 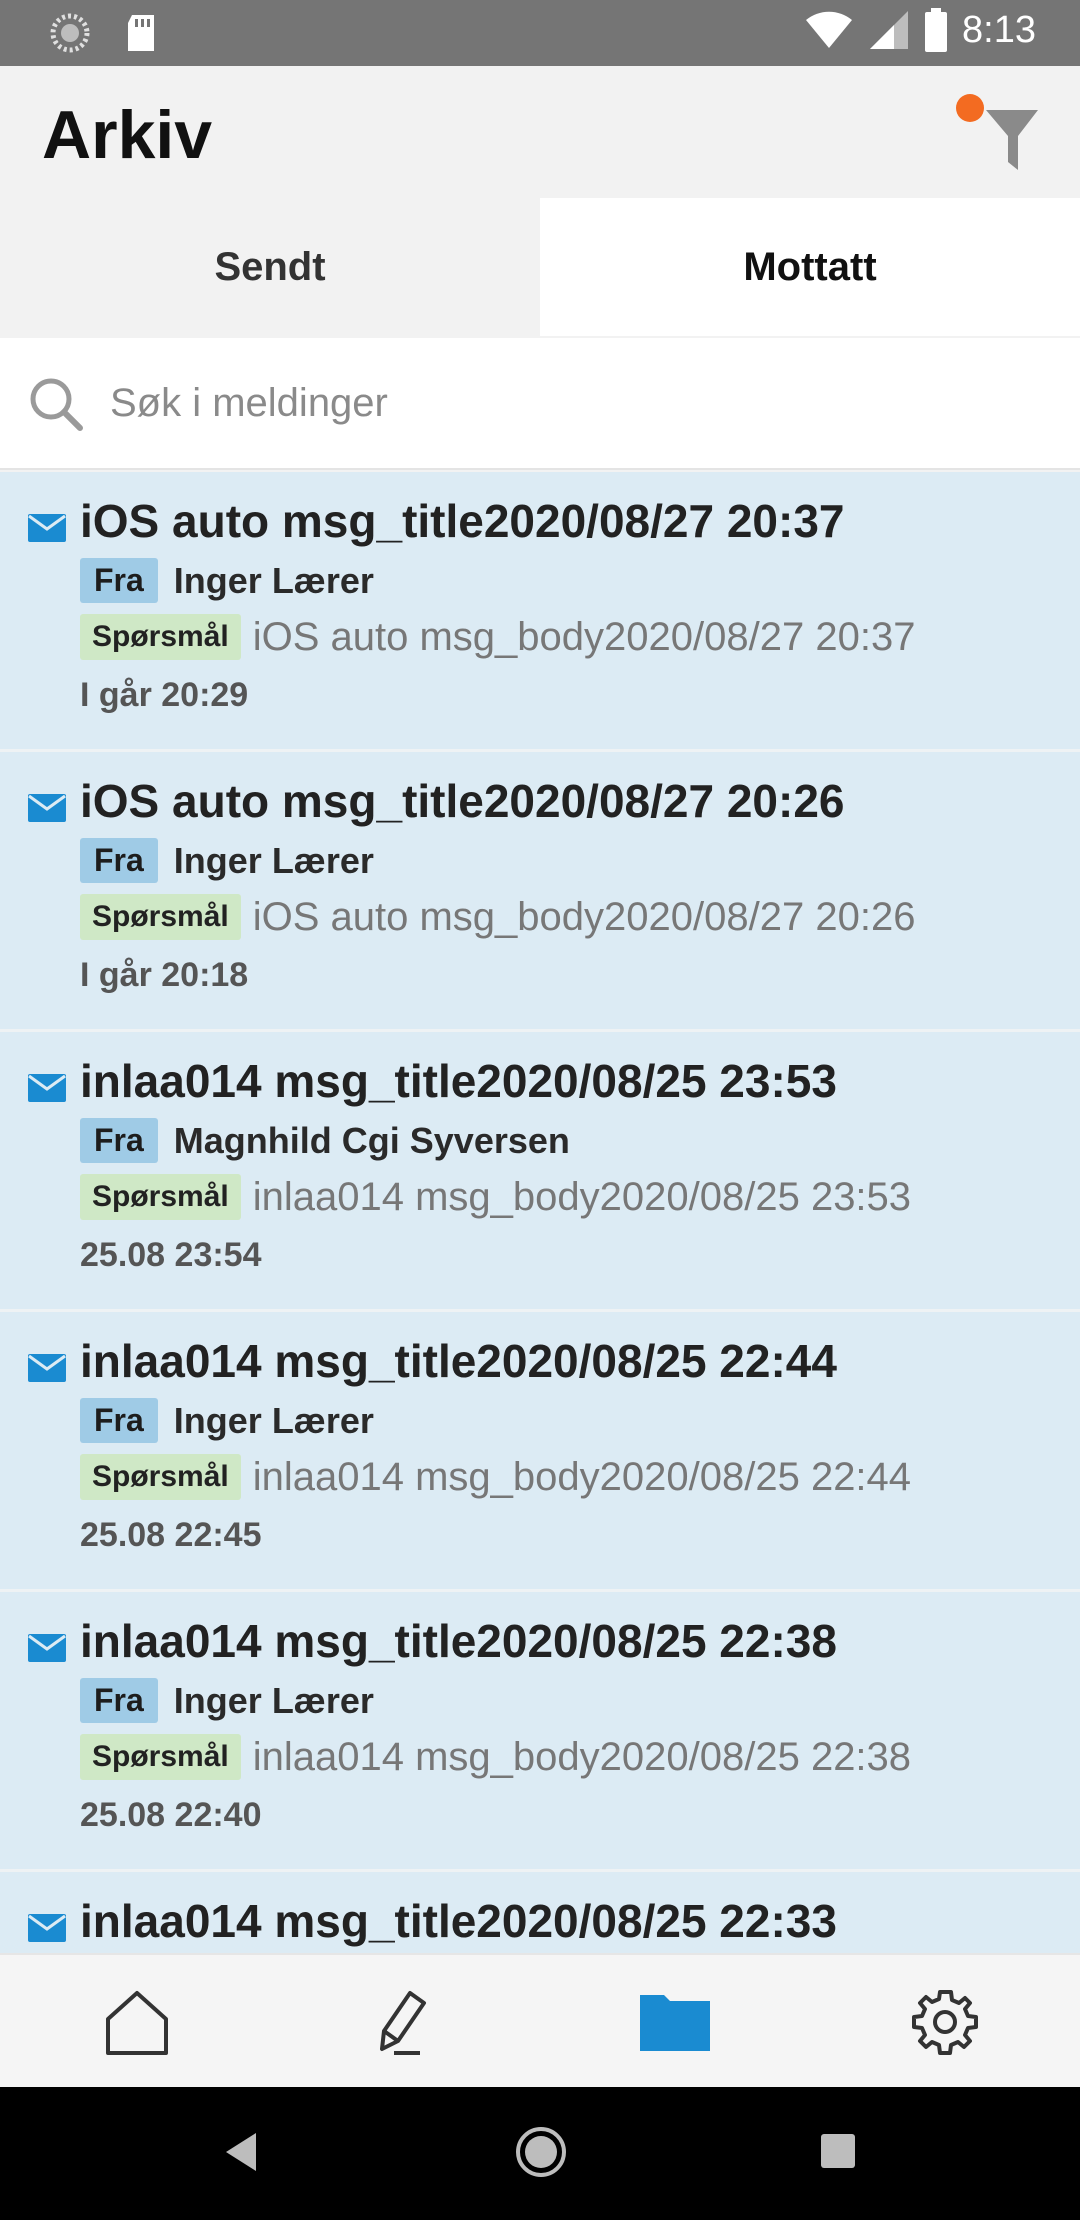 I want to click on message-time: 25.08 22:45, so click(x=171, y=1535).